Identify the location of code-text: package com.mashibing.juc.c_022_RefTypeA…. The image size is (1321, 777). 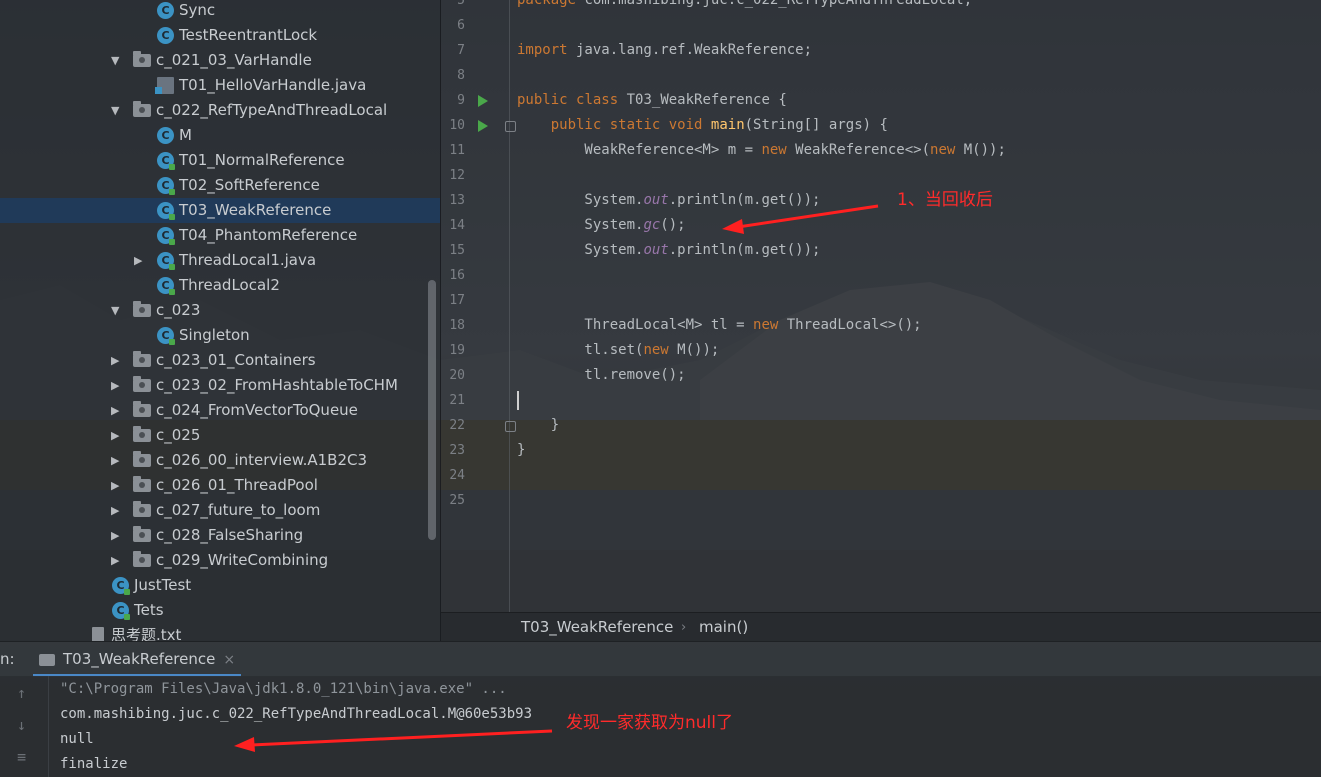
(745, 4).